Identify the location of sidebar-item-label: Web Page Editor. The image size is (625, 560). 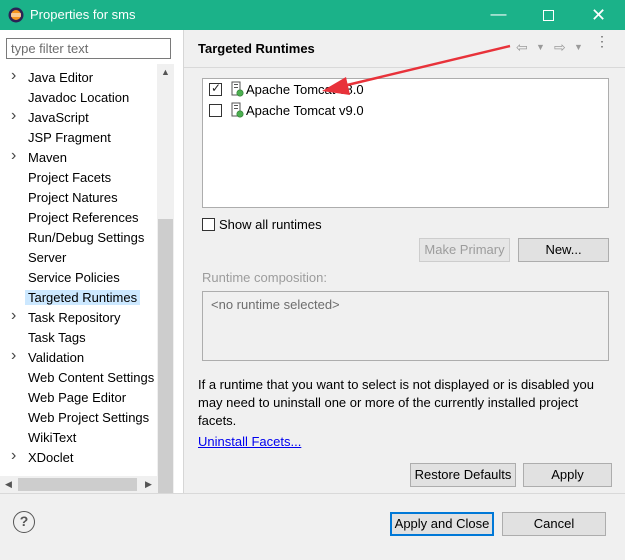
(77, 397).